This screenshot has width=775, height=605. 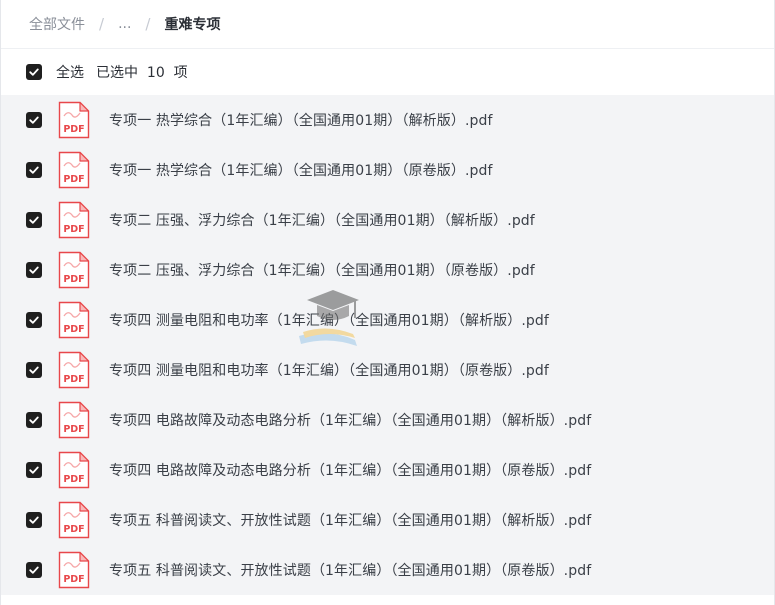 What do you see at coordinates (155, 73) in the screenshot?
I see `selected-count: 10` at bounding box center [155, 73].